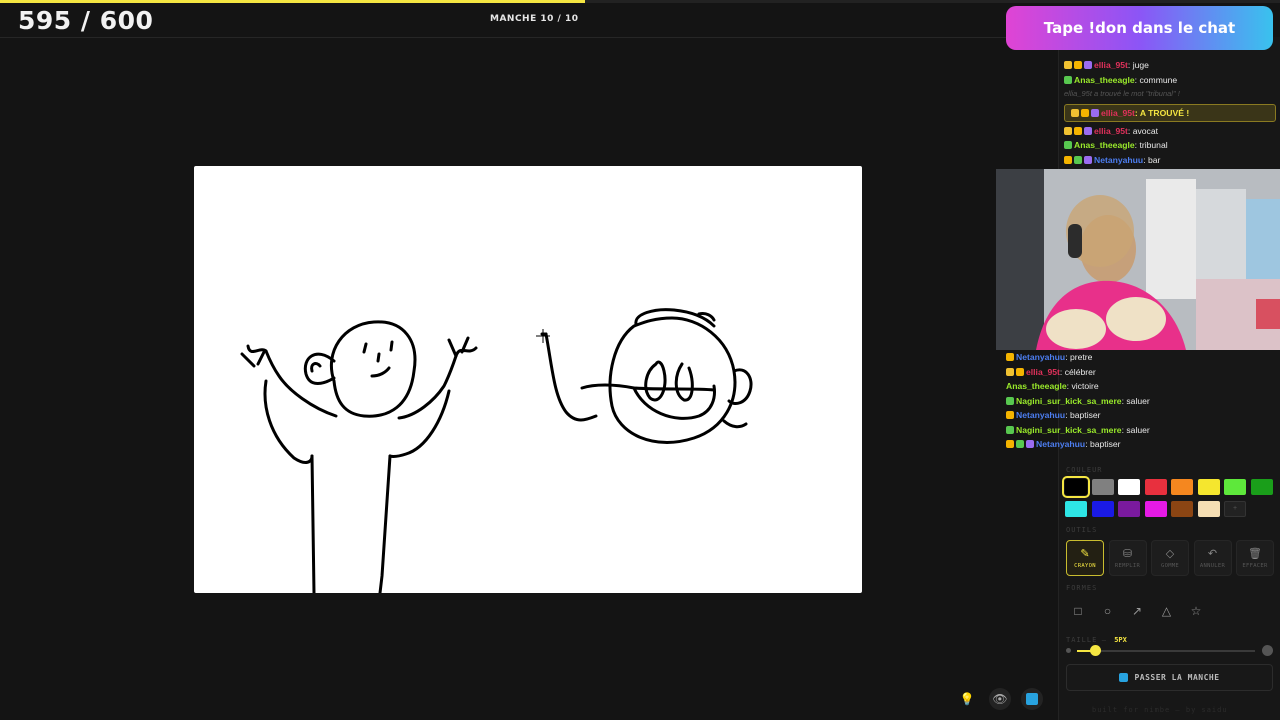 Image resolution: width=1280 pixels, height=720 pixels. I want to click on size-section-label: TAILLE, so click(1082, 640).